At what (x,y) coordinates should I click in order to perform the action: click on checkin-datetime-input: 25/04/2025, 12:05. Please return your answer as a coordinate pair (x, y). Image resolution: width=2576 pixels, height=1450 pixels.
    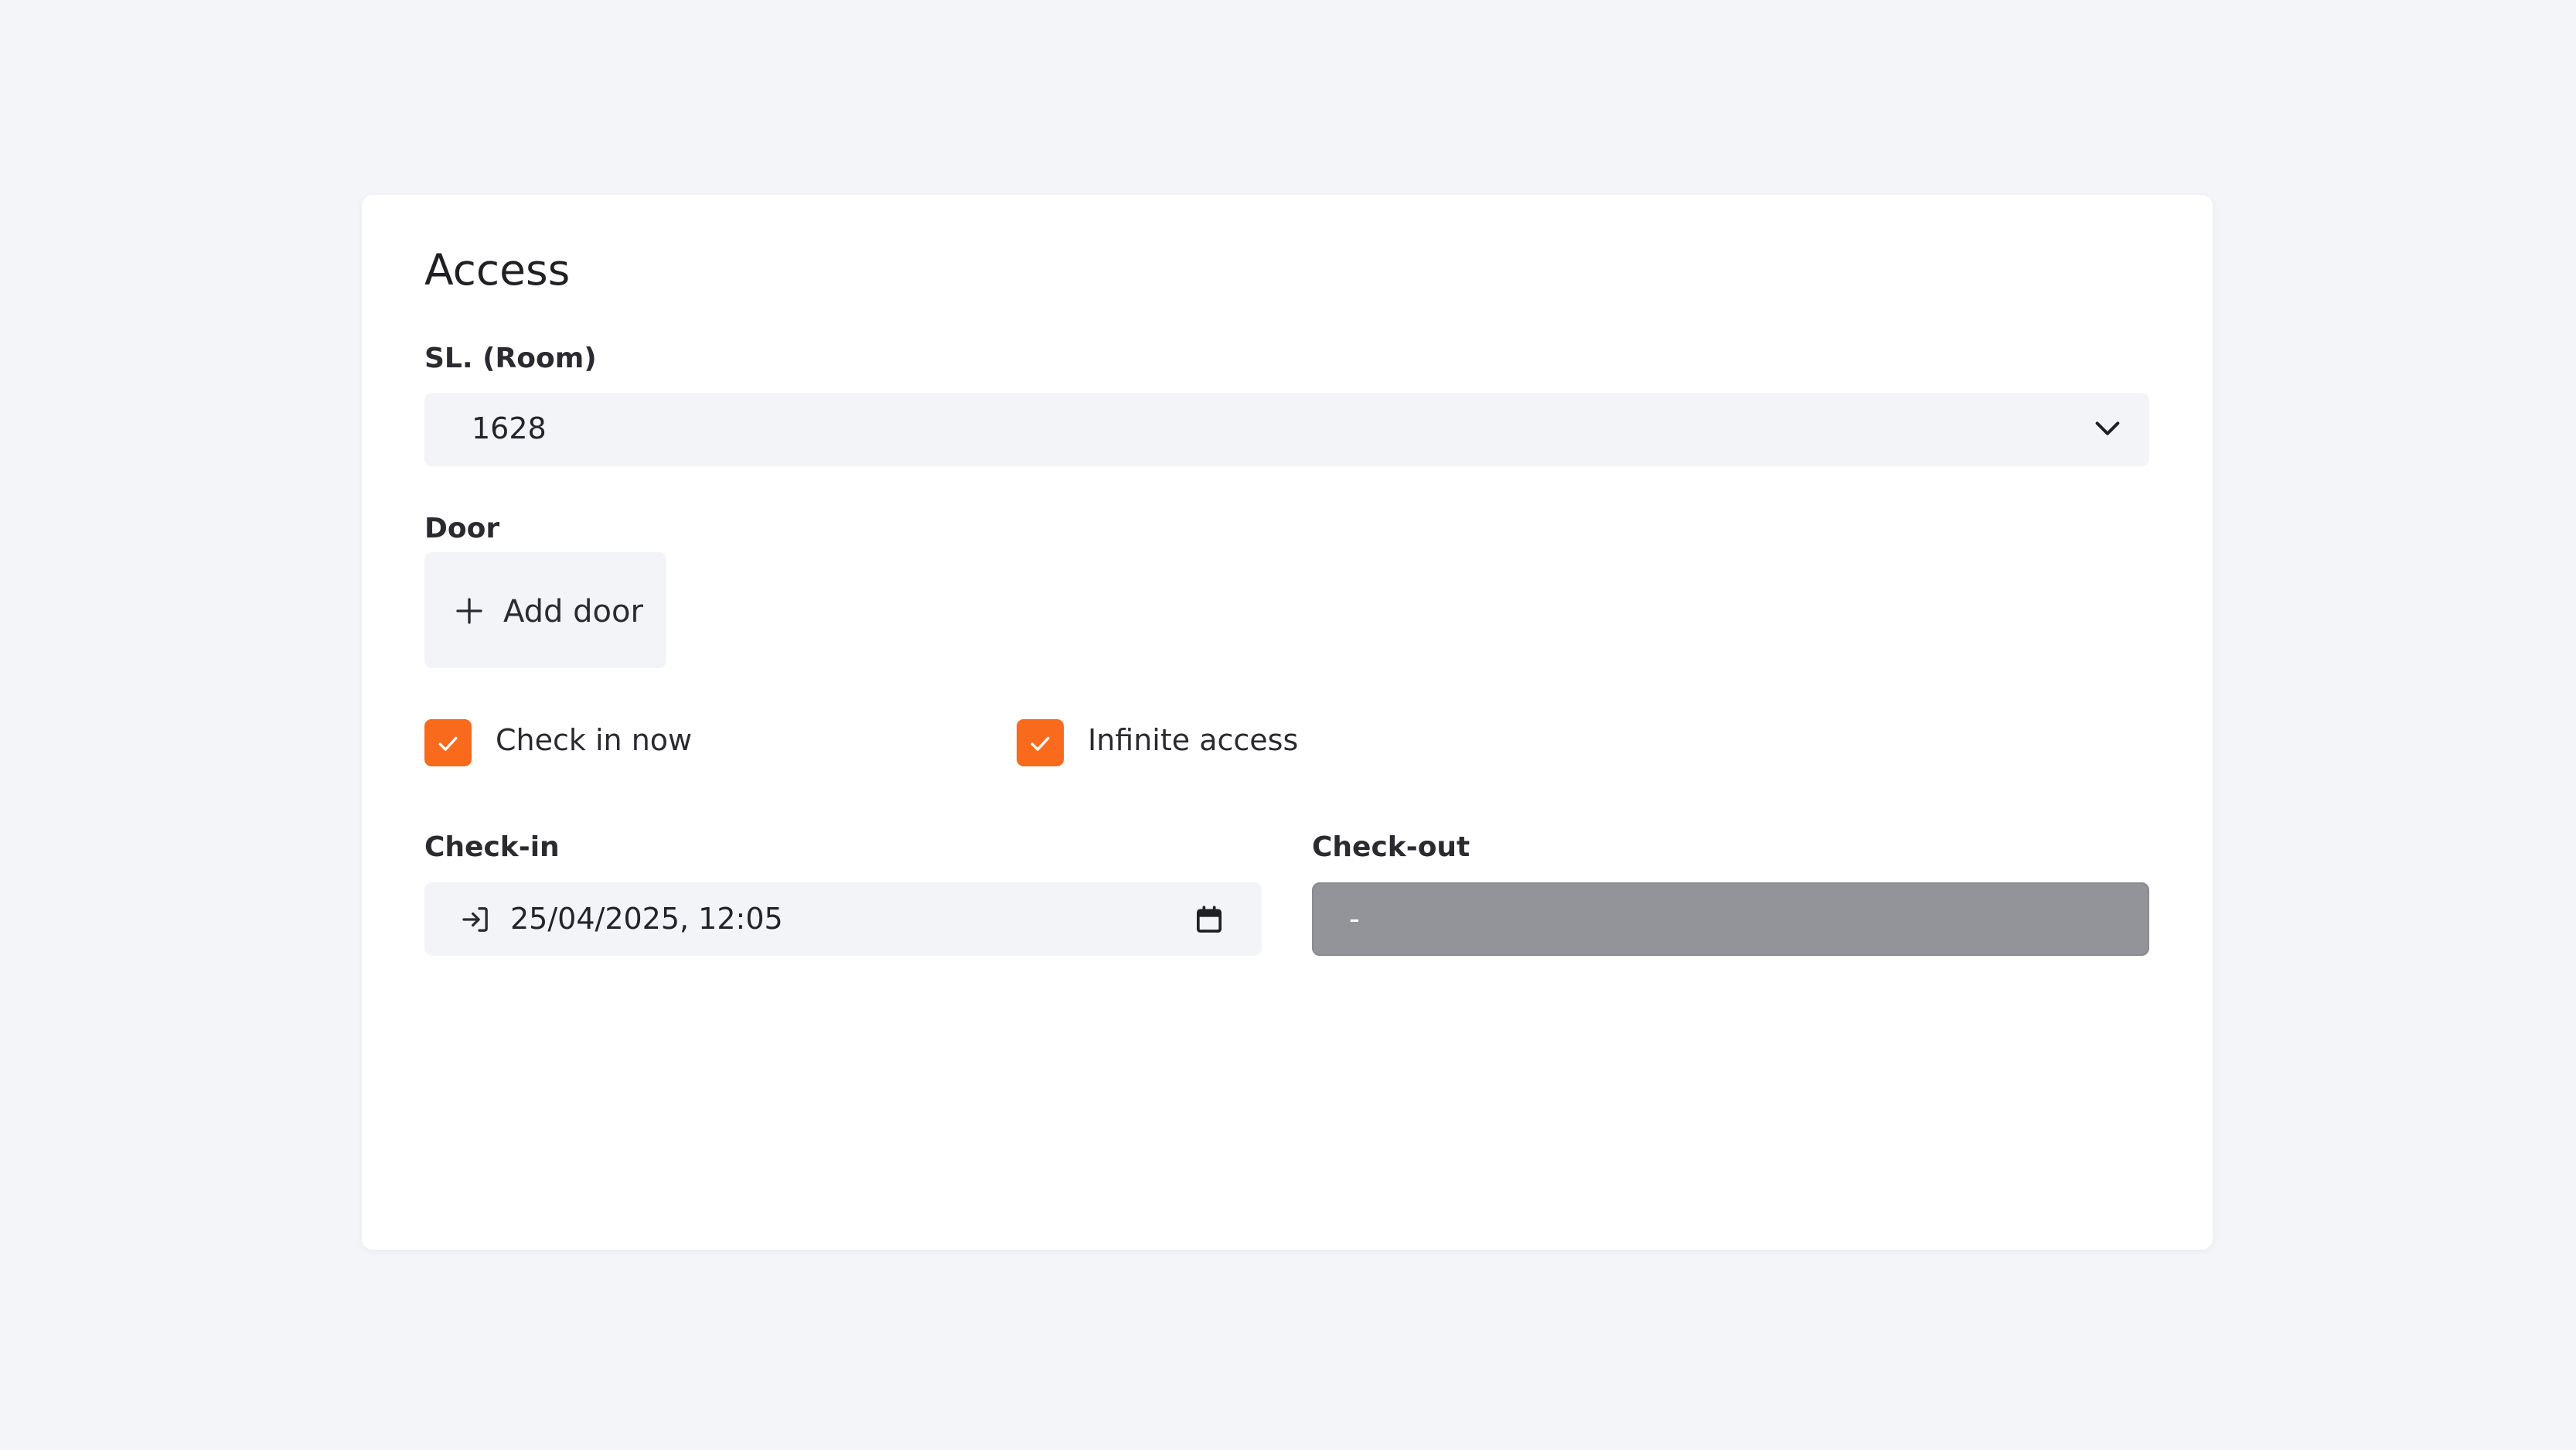
    Looking at the image, I should click on (843, 919).